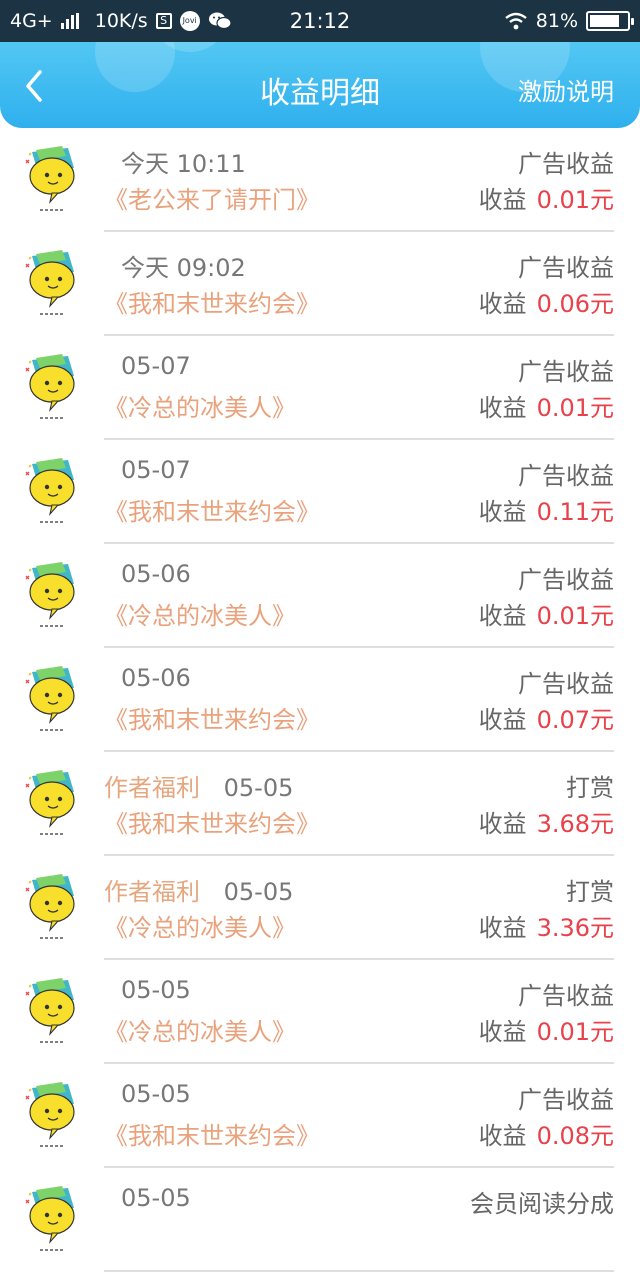 The width and height of the screenshot is (640, 1272). I want to click on earning-amount-line: 收益 3.68元, so click(546, 821).